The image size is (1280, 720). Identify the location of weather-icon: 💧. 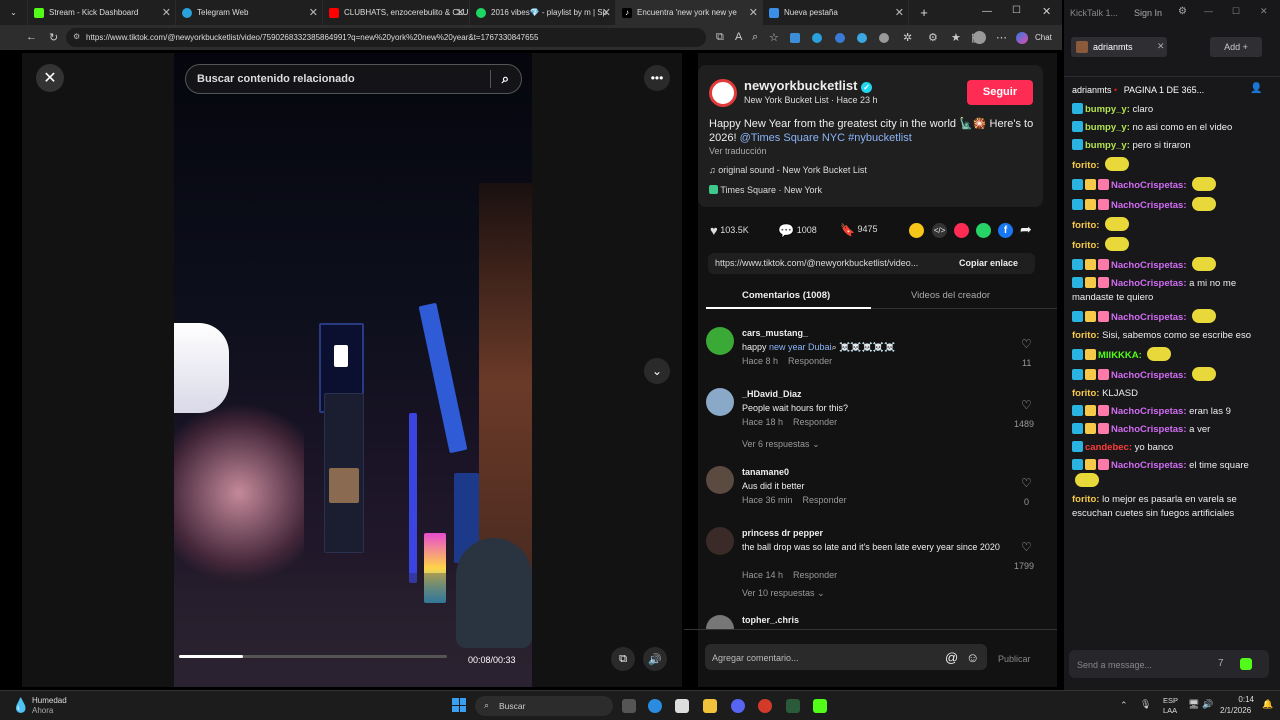
(20, 705).